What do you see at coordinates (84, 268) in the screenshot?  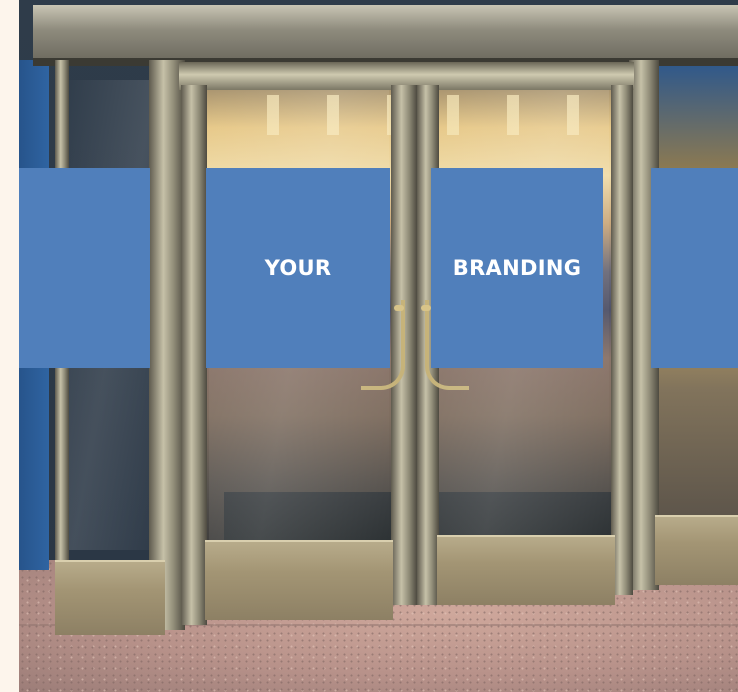 I see `branding-panel-left` at bounding box center [84, 268].